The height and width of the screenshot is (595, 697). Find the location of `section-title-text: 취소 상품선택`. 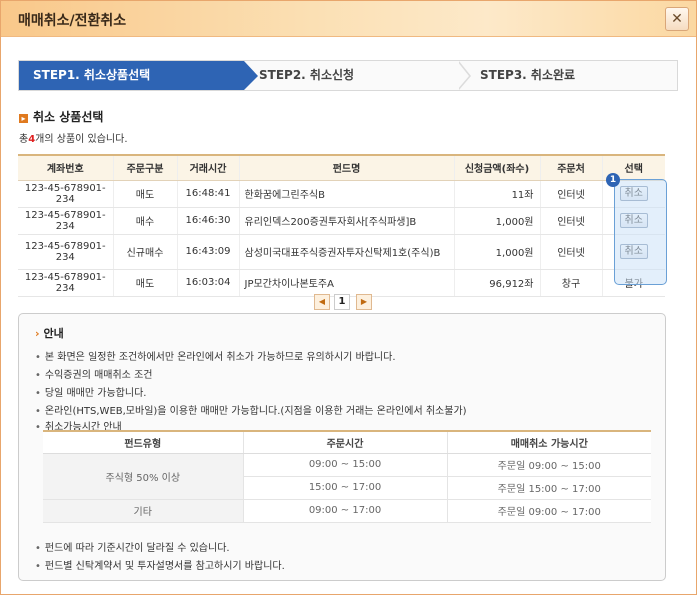

section-title-text: 취소 상품선택 is located at coordinates (68, 117).